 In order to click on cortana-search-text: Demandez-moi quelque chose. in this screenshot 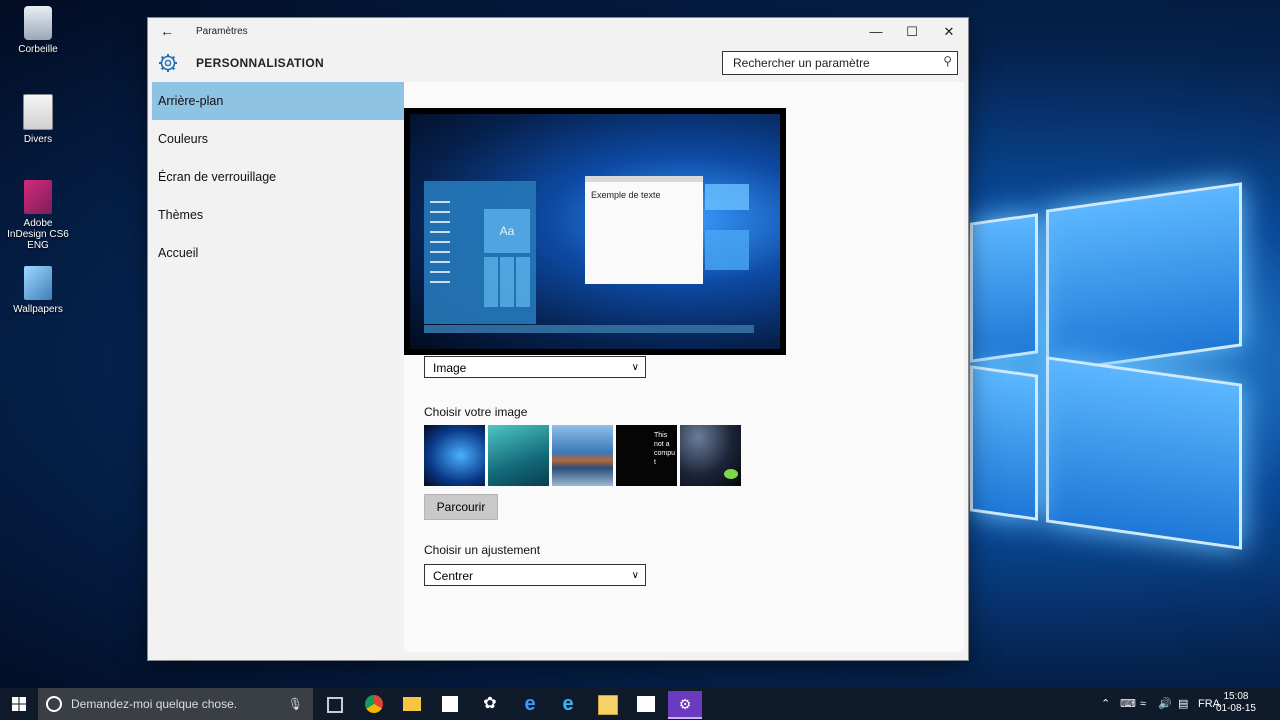, I will do `click(154, 704)`.